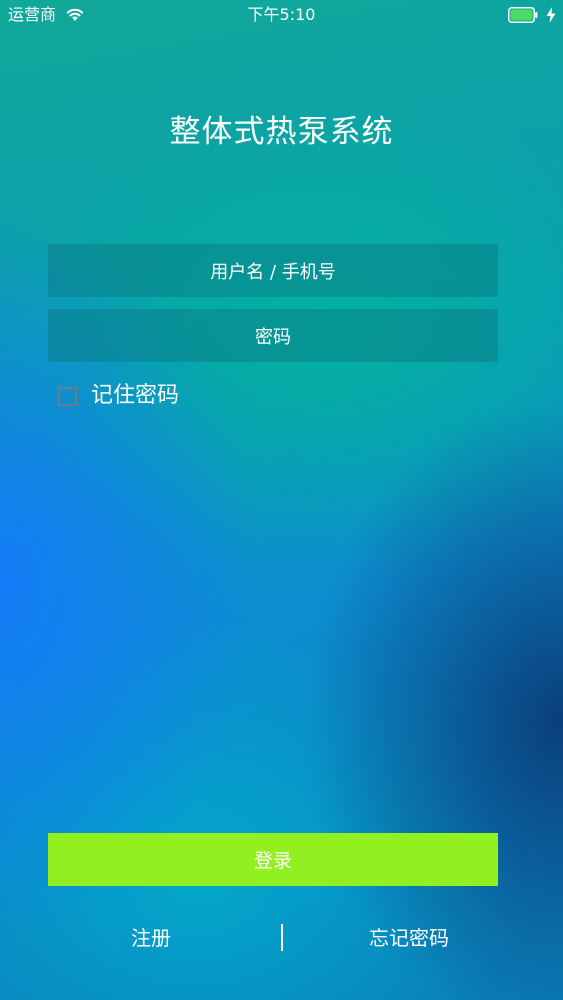 Image resolution: width=563 pixels, height=1000 pixels. I want to click on password-input: 密码, so click(273, 335).